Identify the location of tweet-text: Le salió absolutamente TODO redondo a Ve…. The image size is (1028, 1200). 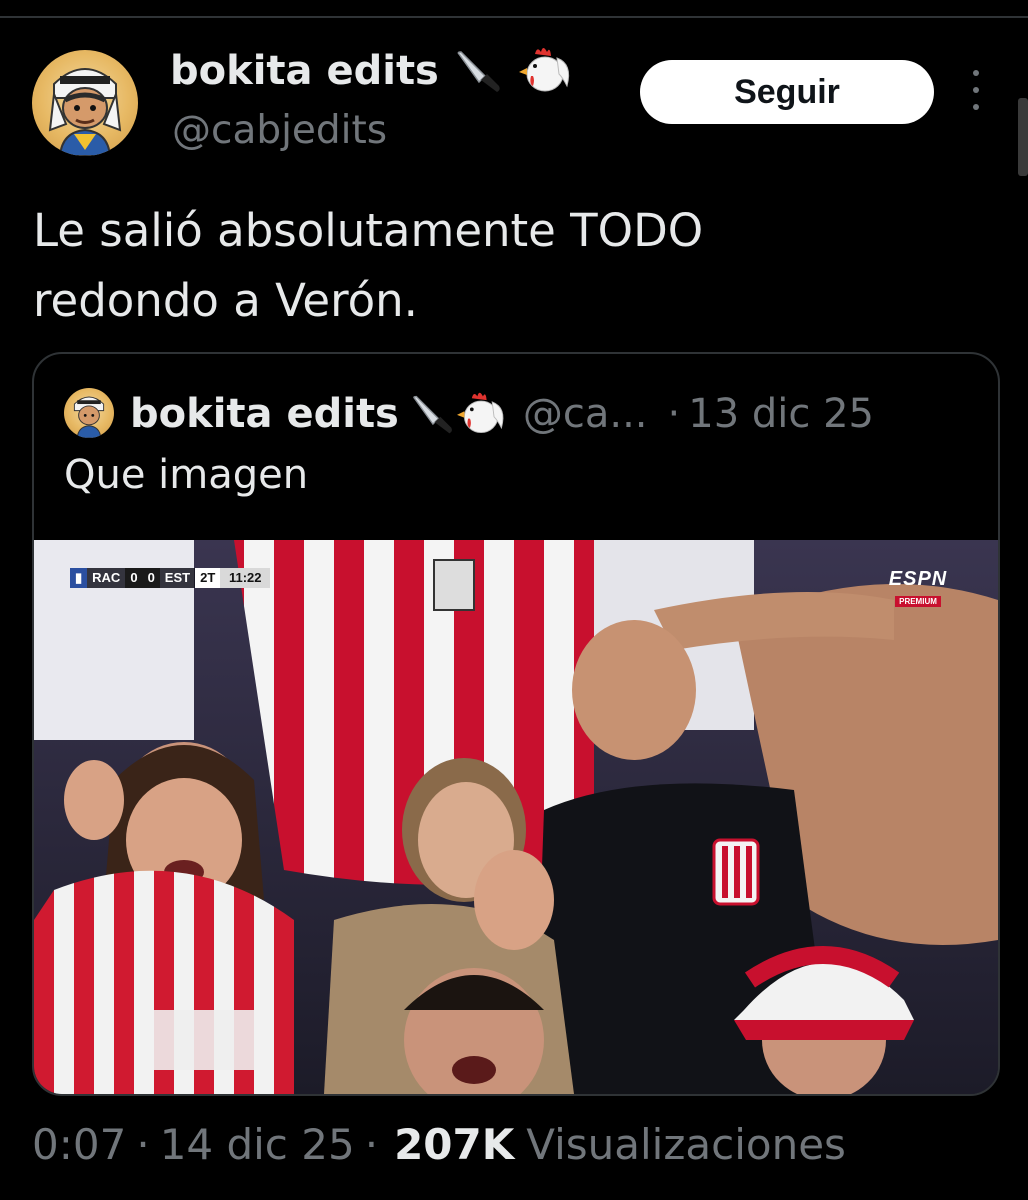
(368, 265).